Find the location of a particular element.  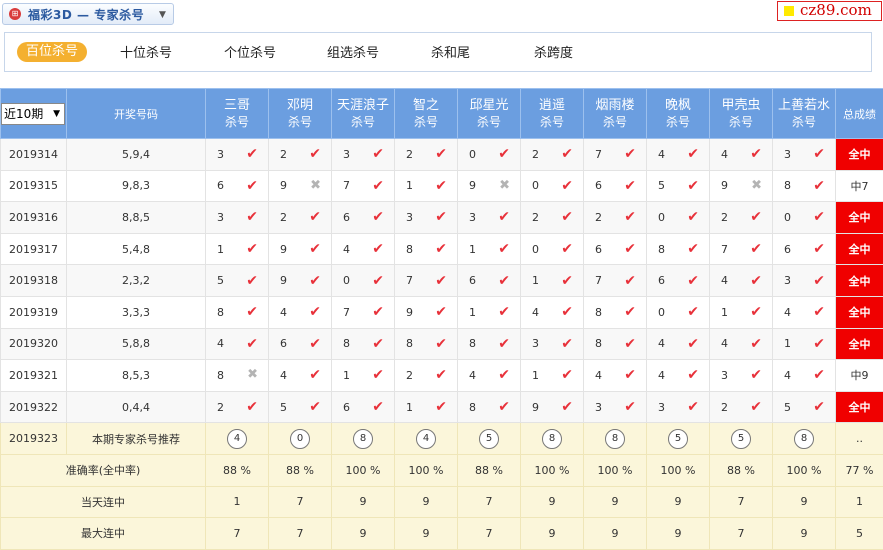

streak-today-total: 1 is located at coordinates (859, 502).